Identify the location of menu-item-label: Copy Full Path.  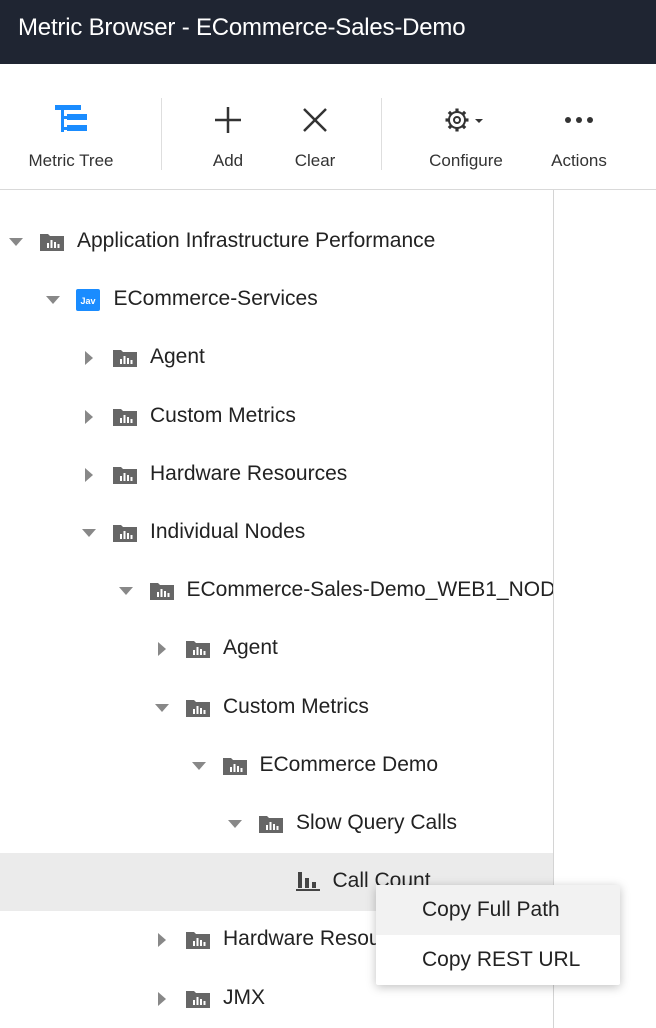
(491, 909).